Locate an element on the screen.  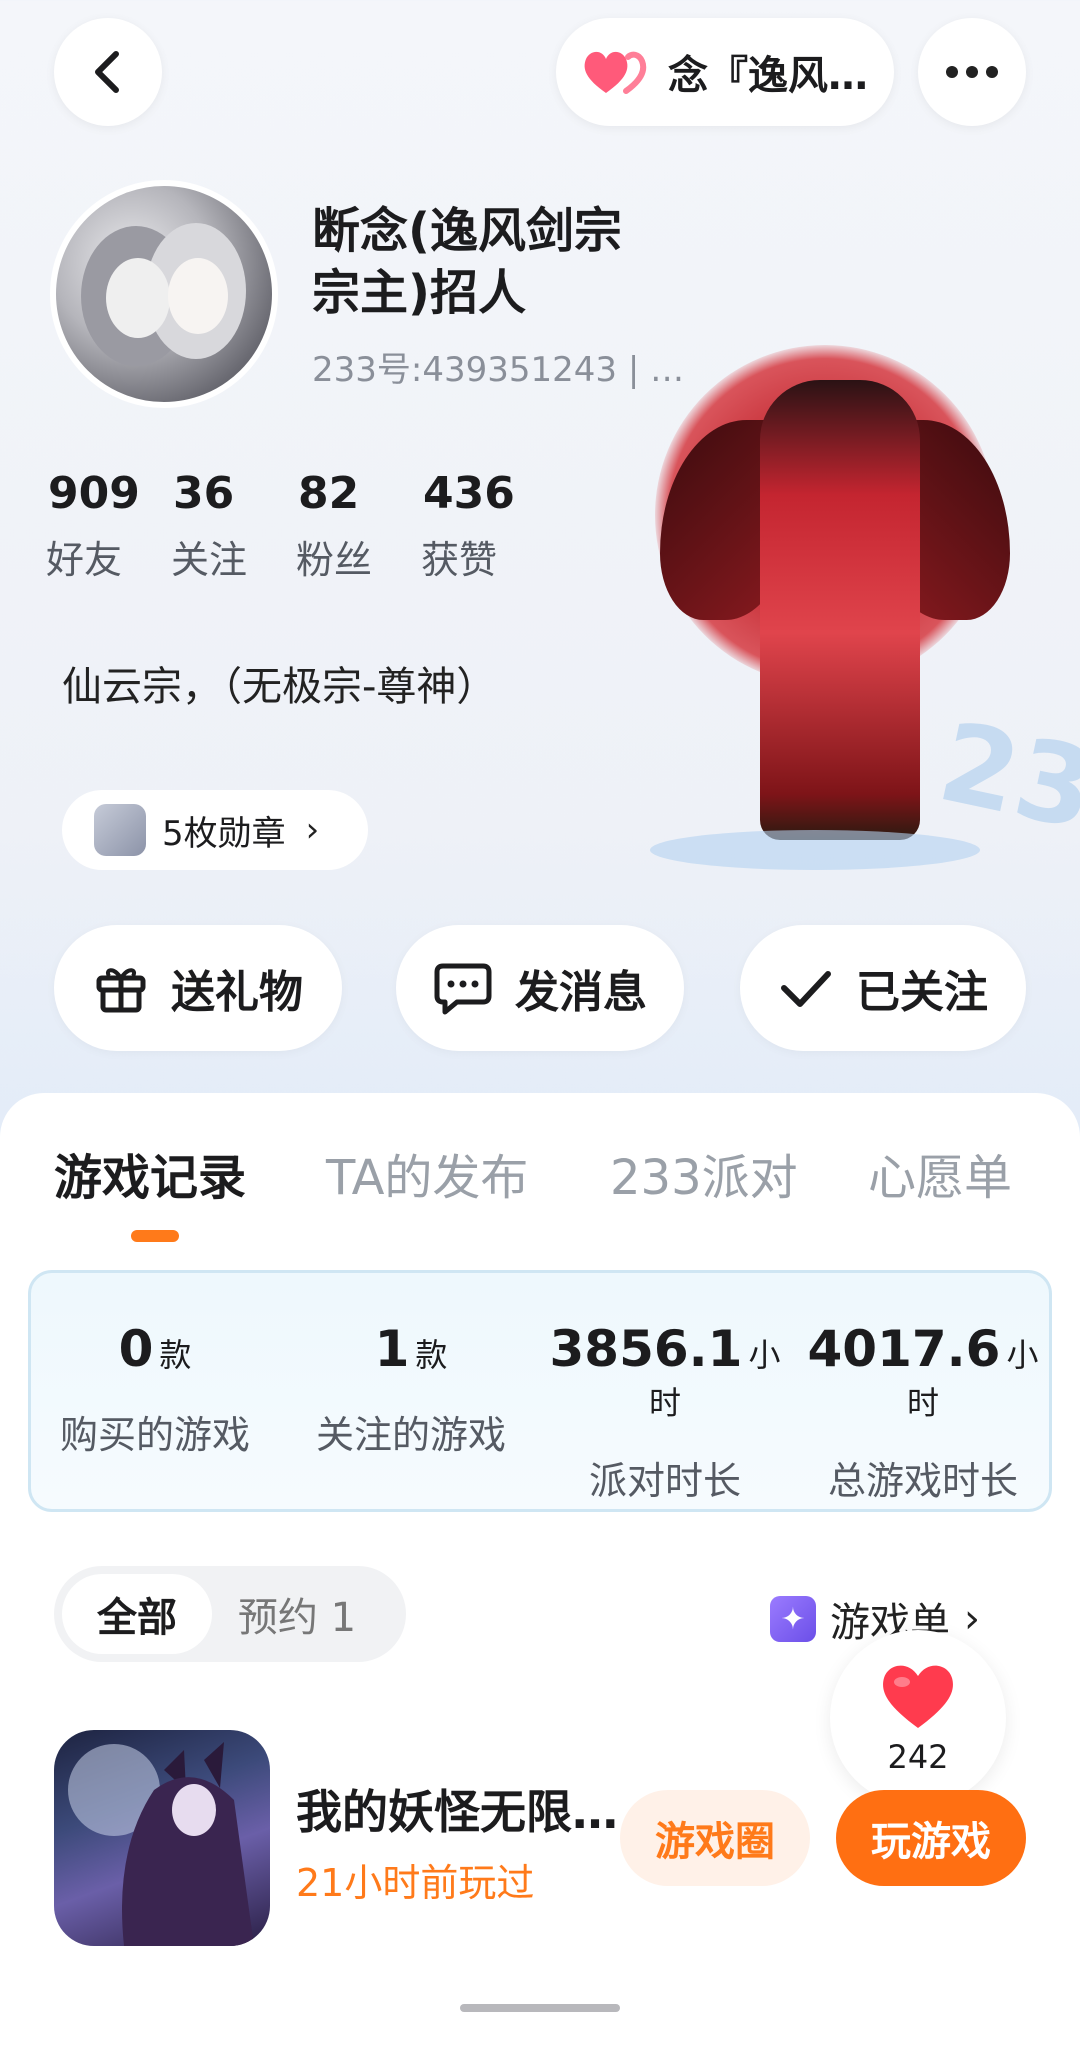
followed-button: 已关注 is located at coordinates (883, 988).